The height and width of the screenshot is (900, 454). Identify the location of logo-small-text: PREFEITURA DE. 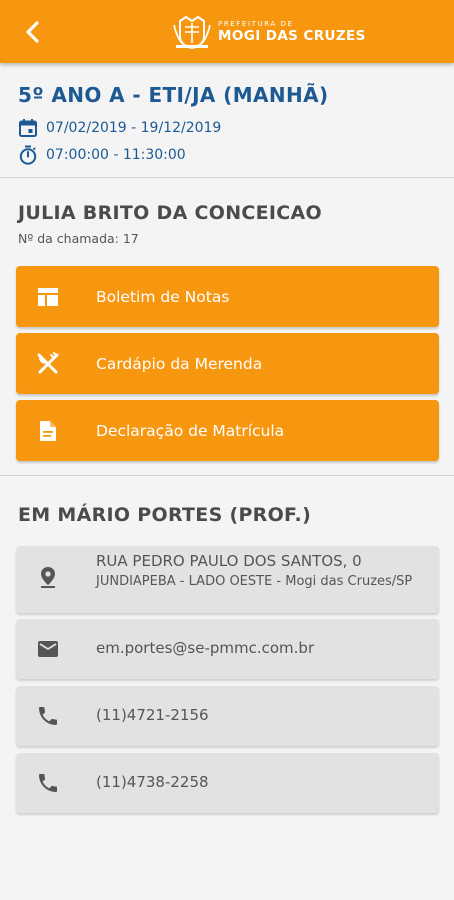
(256, 23).